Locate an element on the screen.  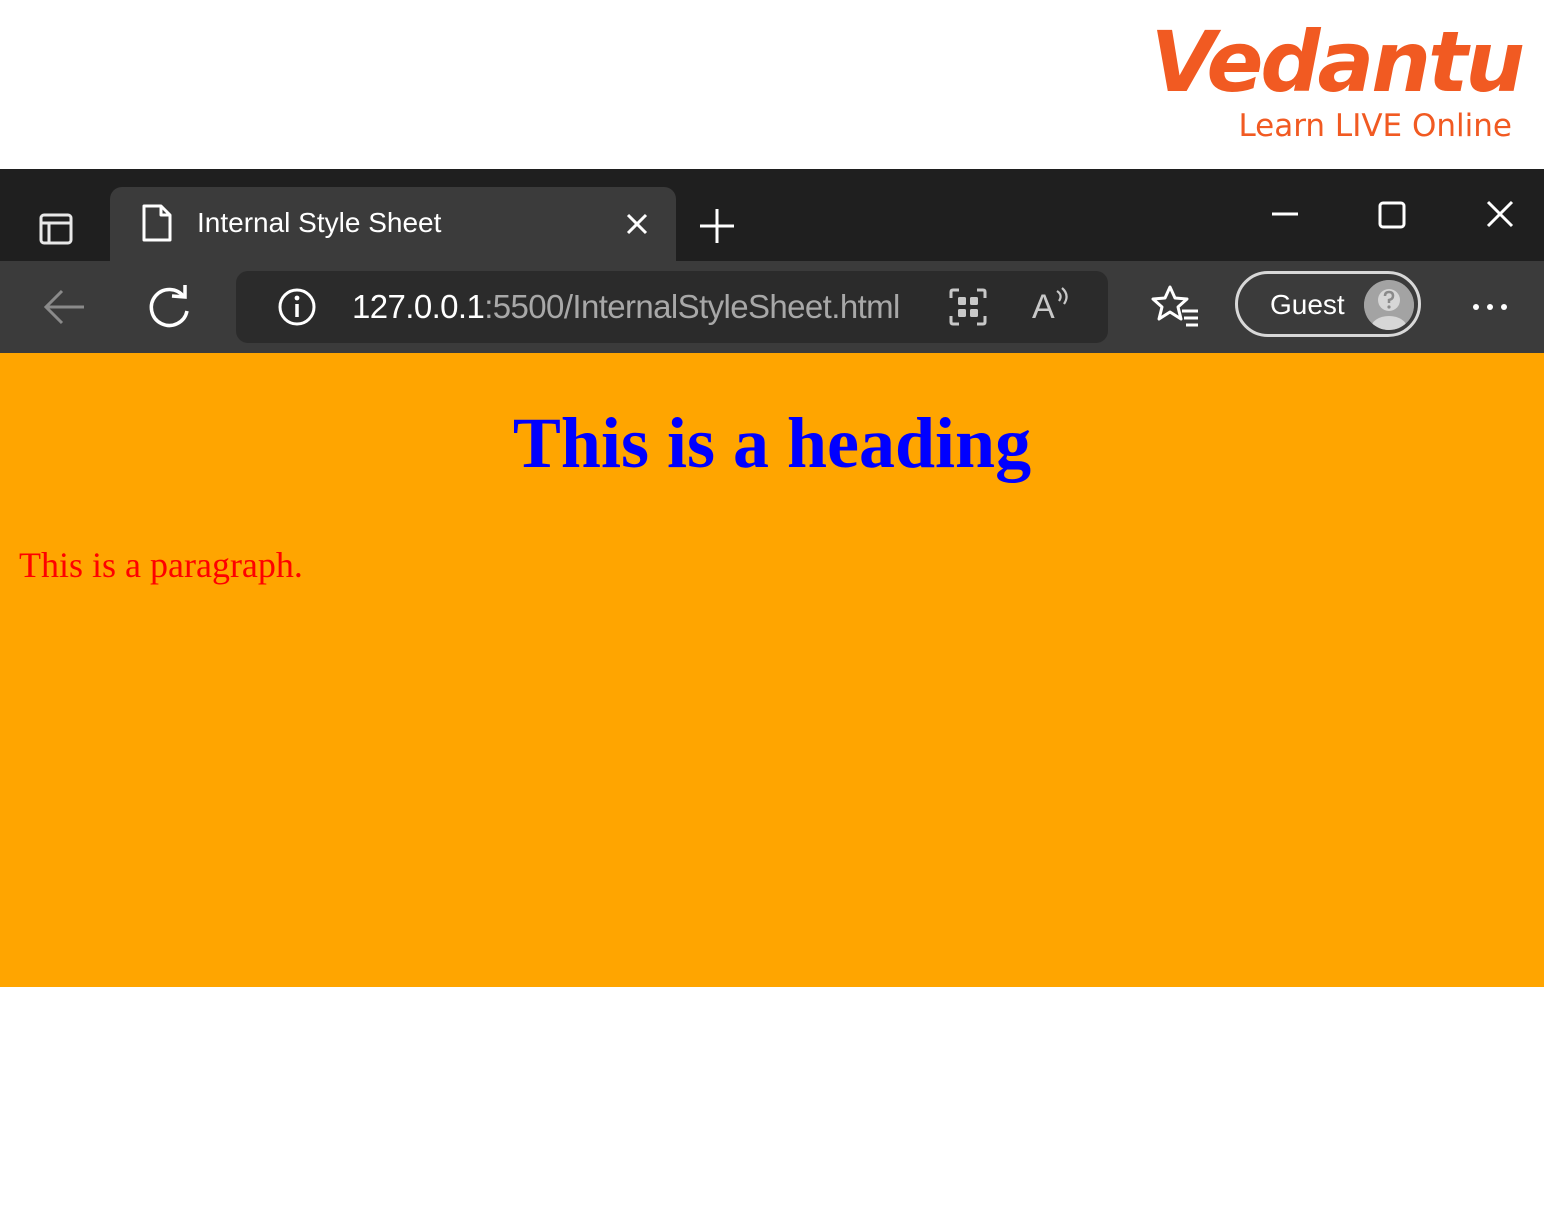
guest-avatar-icon is located at coordinates (1389, 305).